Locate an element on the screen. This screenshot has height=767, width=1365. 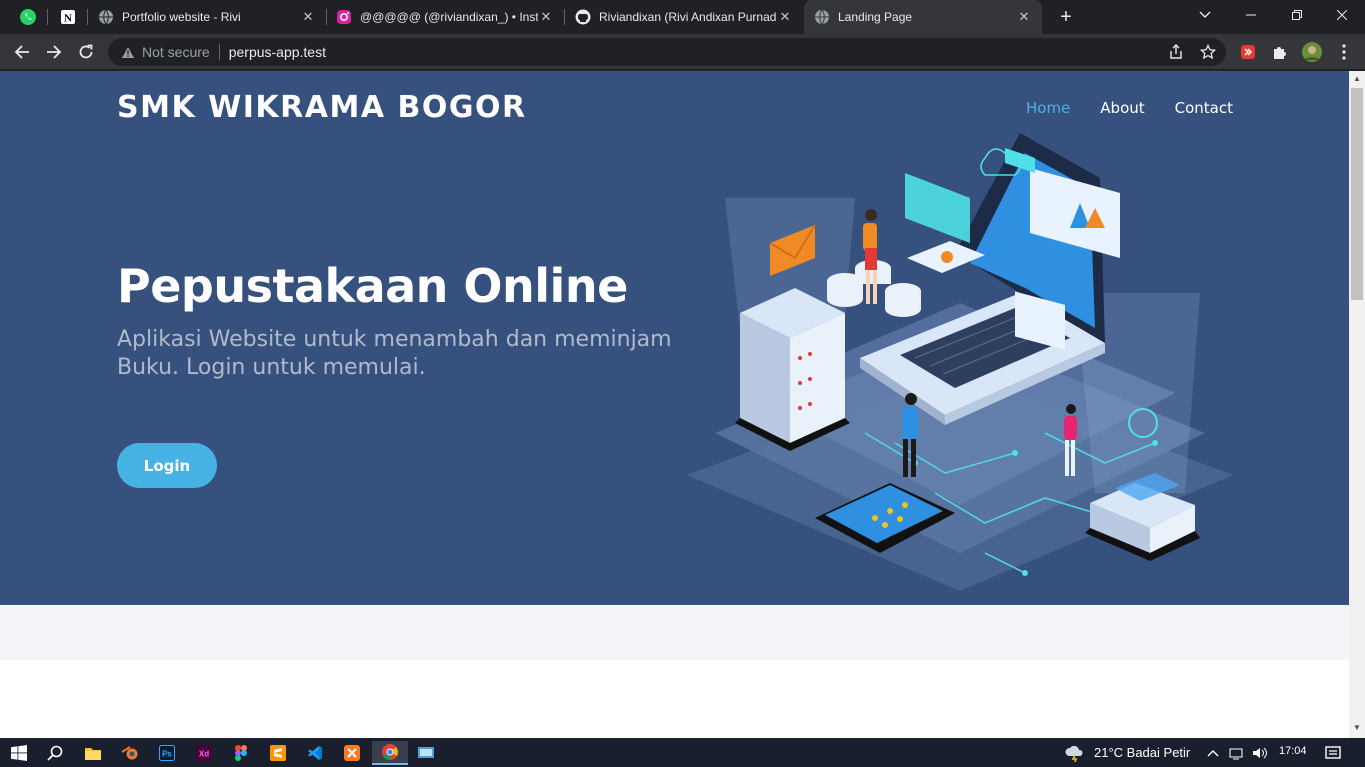
xampp-button is located at coordinates (352, 753).